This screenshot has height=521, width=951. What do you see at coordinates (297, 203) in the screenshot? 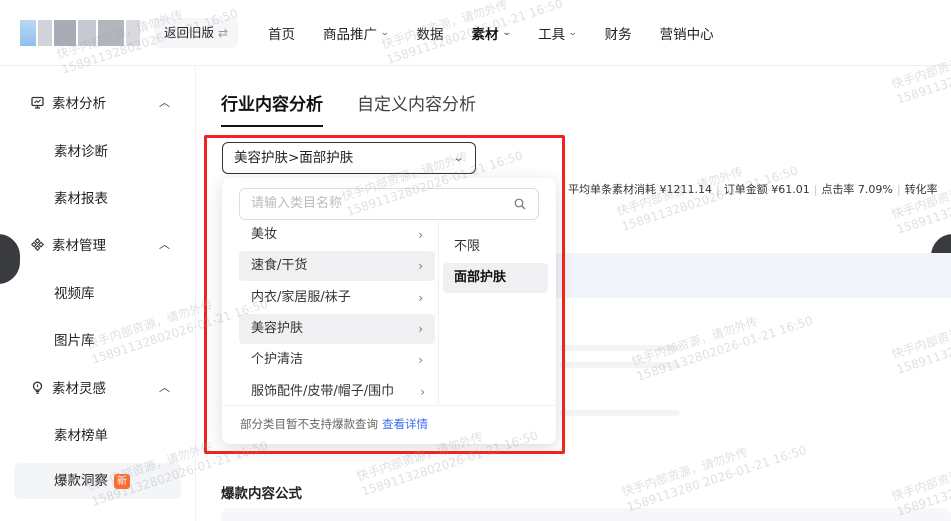
I see `search-placeholder: 请输入类目名称` at bounding box center [297, 203].